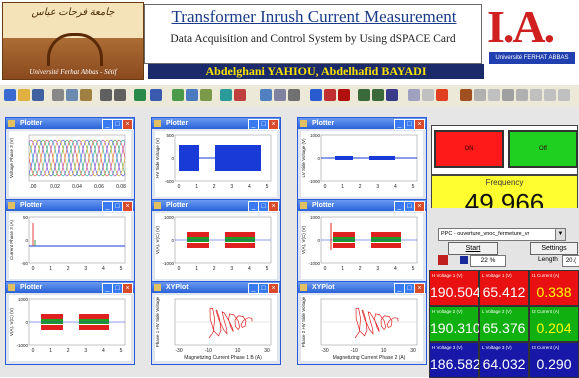 Image resolution: width=579 pixels, height=378 pixels. I want to click on plot-axes, so click(77, 240).